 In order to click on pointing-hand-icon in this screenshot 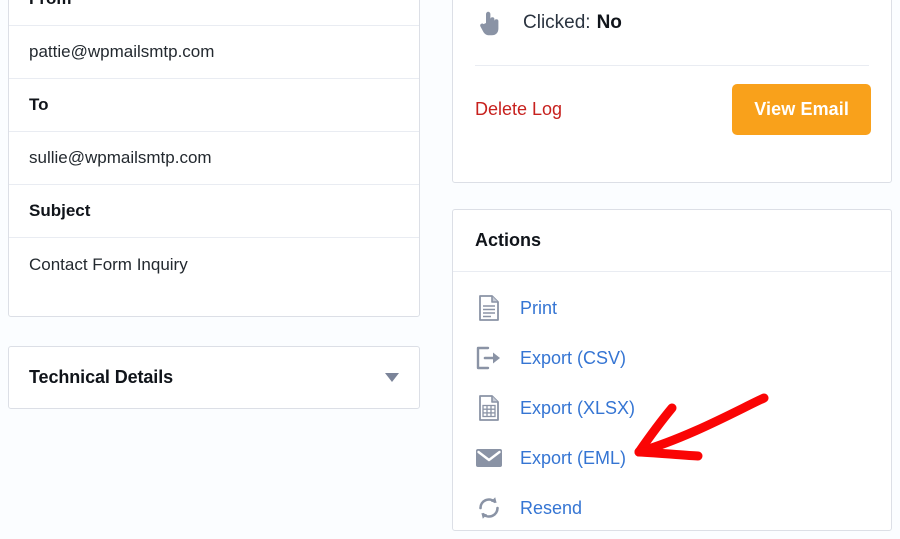, I will do `click(490, 23)`.